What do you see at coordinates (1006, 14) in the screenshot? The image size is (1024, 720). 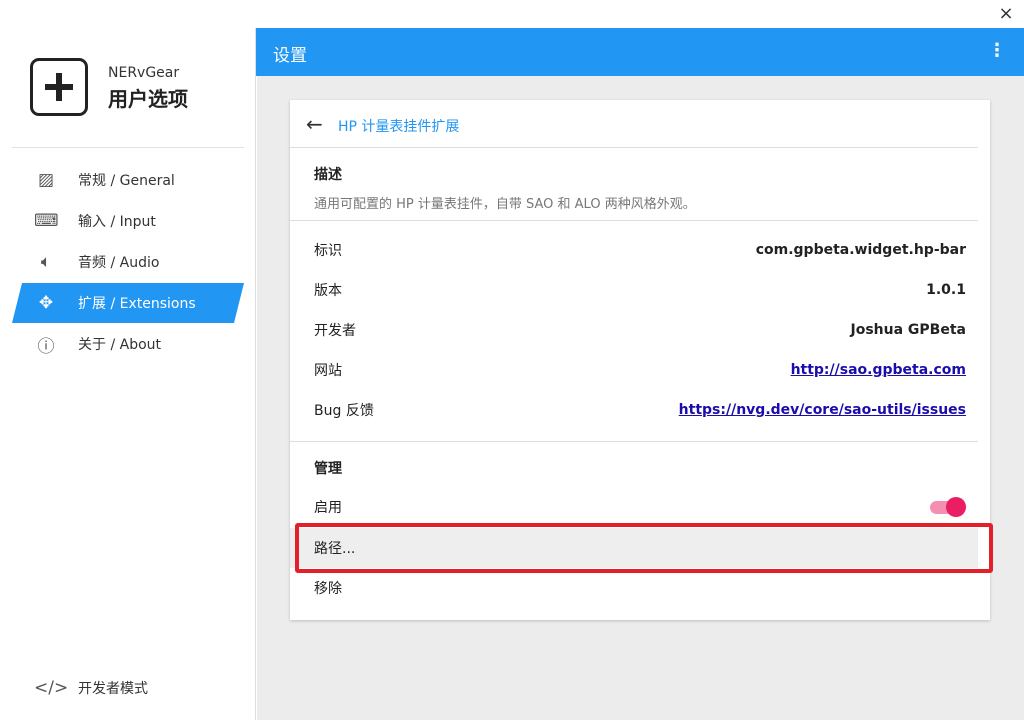 I see `close-icon: ×` at bounding box center [1006, 14].